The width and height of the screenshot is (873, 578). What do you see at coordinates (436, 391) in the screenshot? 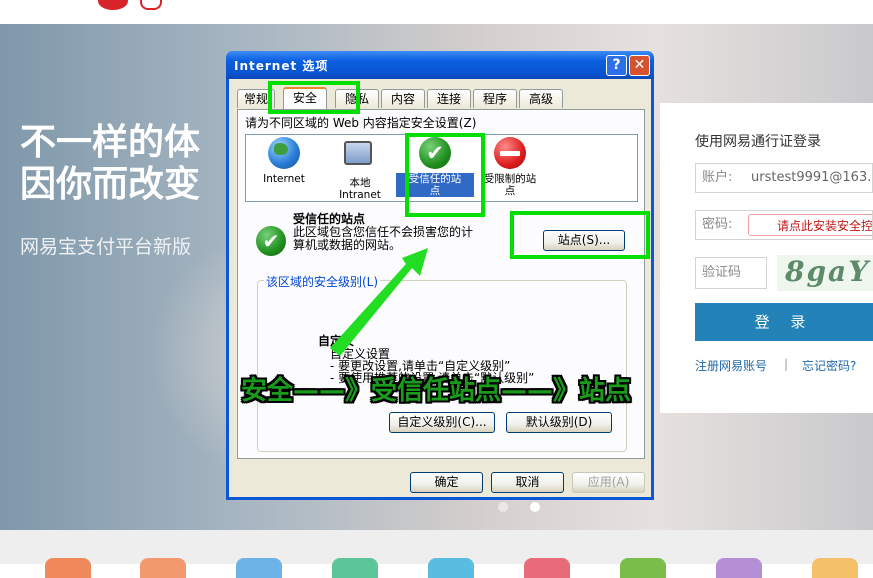
I see `tutorial-annotation: 安全——》受信任站点——》站点` at bounding box center [436, 391].